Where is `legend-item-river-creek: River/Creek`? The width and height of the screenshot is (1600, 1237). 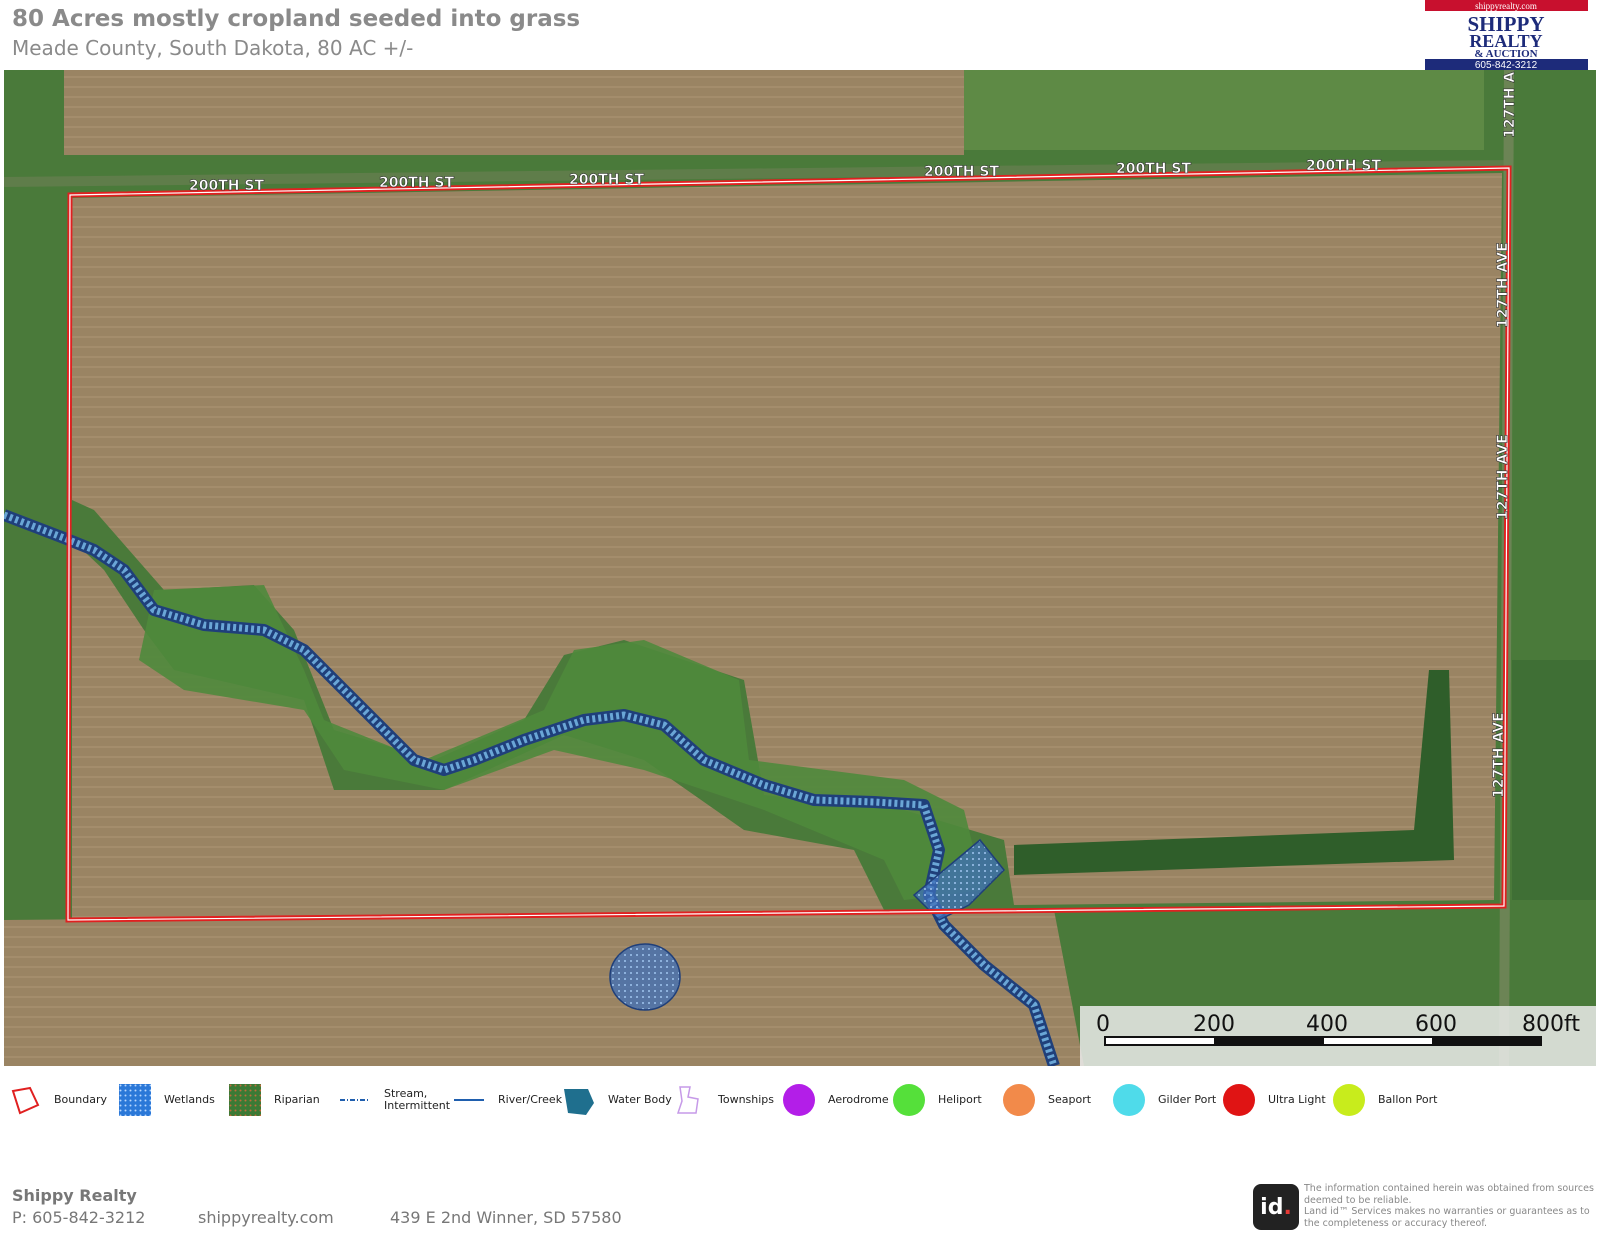 legend-item-river-creek: River/Creek is located at coordinates (507, 1100).